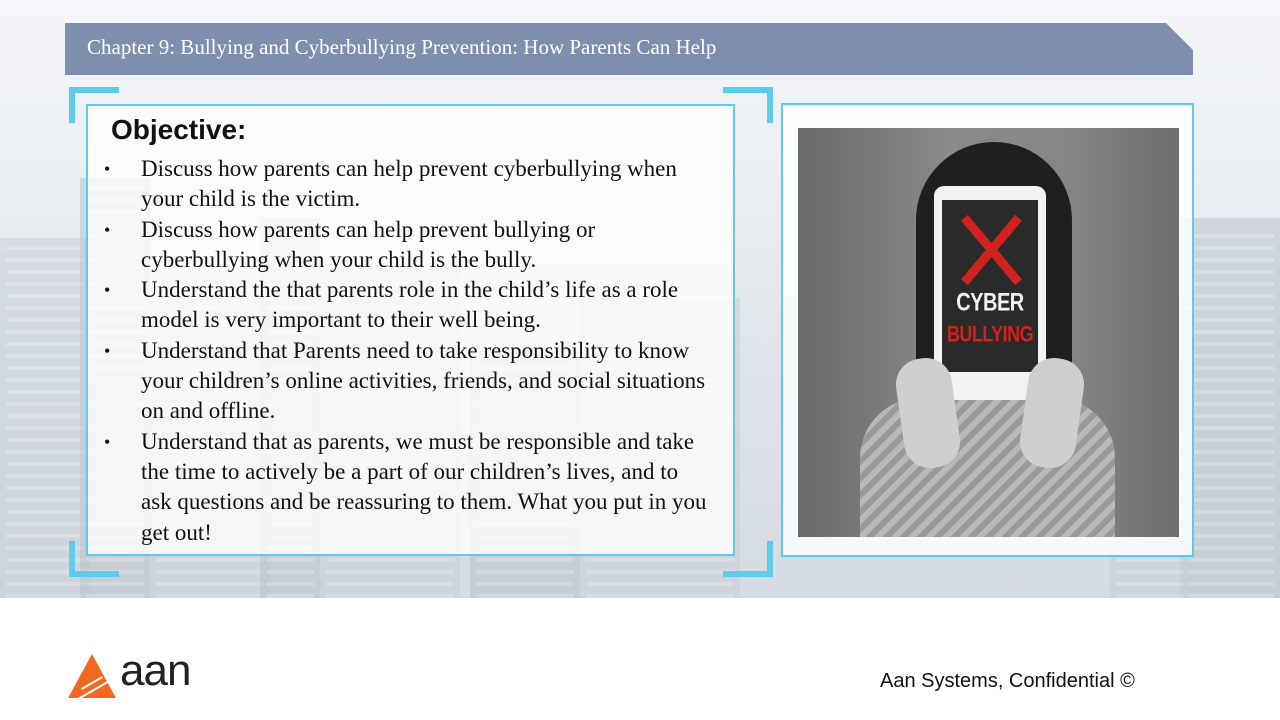  I want to click on tablet-text-bullying: BULLYING, so click(990, 334).